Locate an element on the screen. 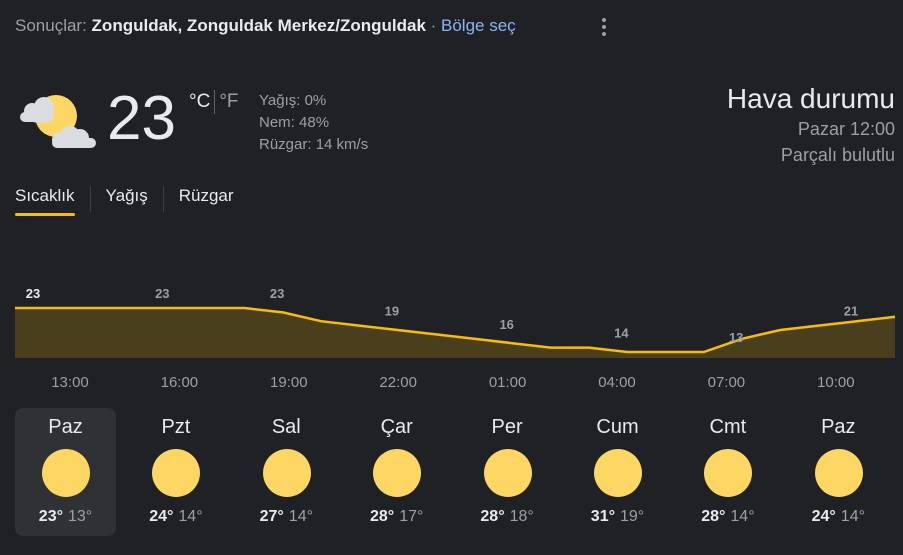  high-temp: 27° is located at coordinates (271, 516).